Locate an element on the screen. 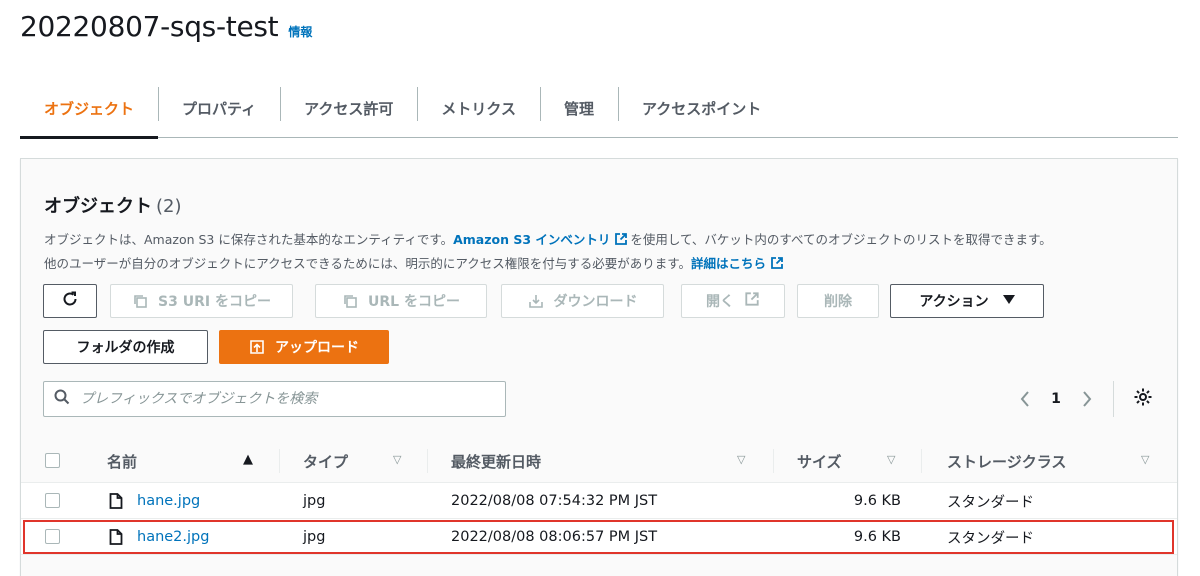 The image size is (1200, 576). page-title: 20220807-sqs-test is located at coordinates (149, 26).